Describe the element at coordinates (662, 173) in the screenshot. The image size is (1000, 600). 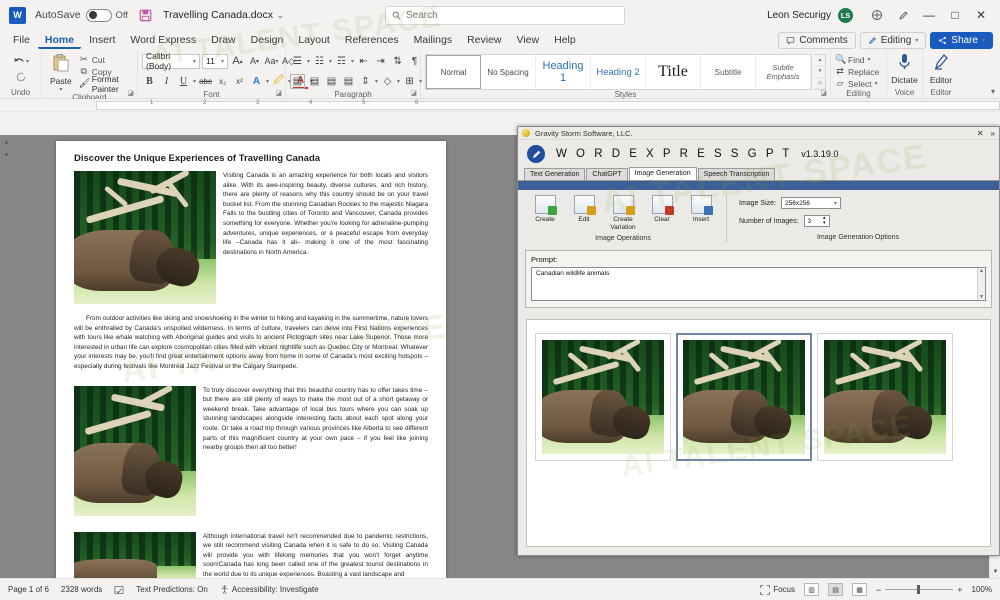
I see `tab-image-generation: Image Generation` at that location.